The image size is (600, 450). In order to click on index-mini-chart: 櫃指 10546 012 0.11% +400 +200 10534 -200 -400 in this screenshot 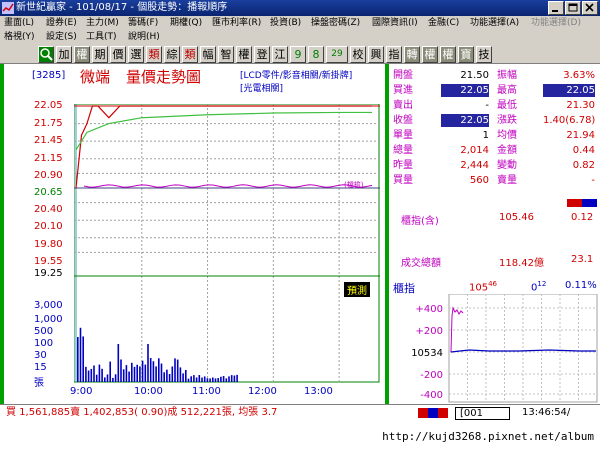, I will do `click(494, 341)`.